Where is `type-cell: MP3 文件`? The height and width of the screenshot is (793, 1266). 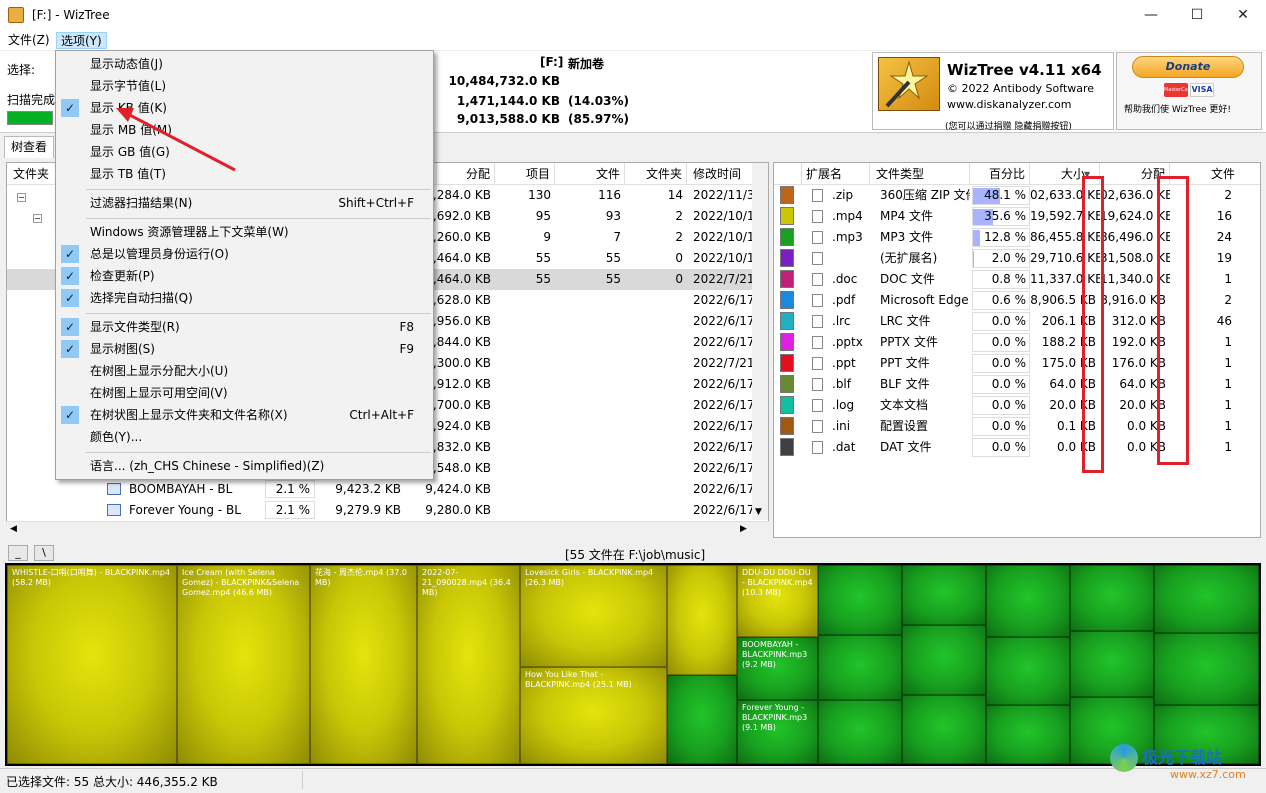
type-cell: MP3 文件 is located at coordinates (907, 237).